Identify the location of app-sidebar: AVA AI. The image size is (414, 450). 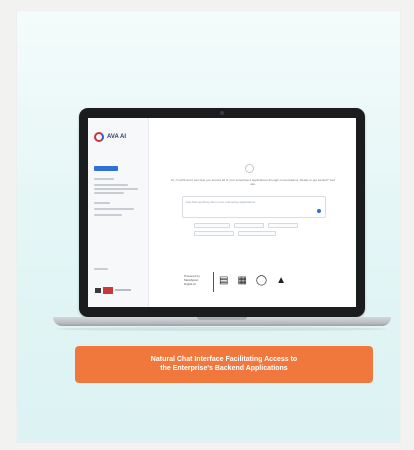
(118, 212).